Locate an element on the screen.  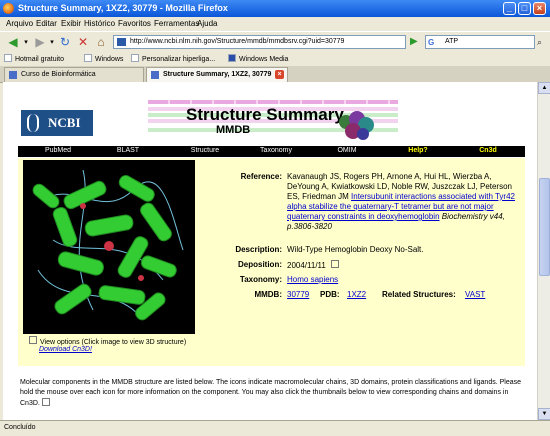
go-icon: ▶ is located at coordinates (415, 42).